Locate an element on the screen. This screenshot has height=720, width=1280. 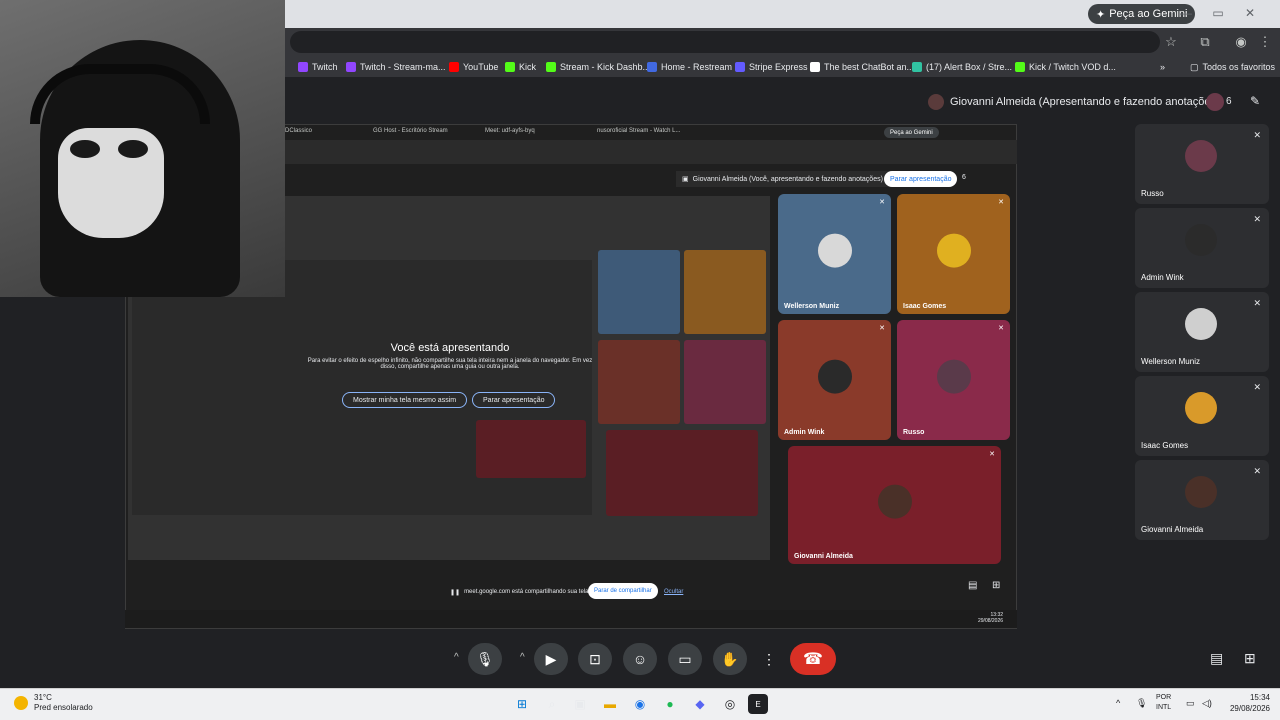
more-vertical-icon: ⋮ is located at coordinates (769, 658).